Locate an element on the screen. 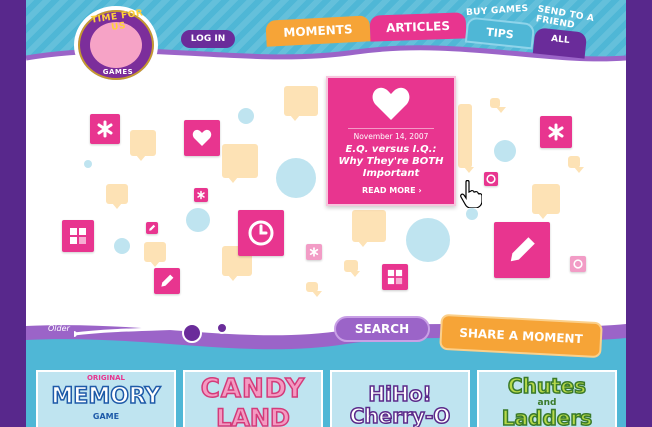 Image resolution: width=652 pixels, height=427 pixels. heart-tile is located at coordinates (202, 138).